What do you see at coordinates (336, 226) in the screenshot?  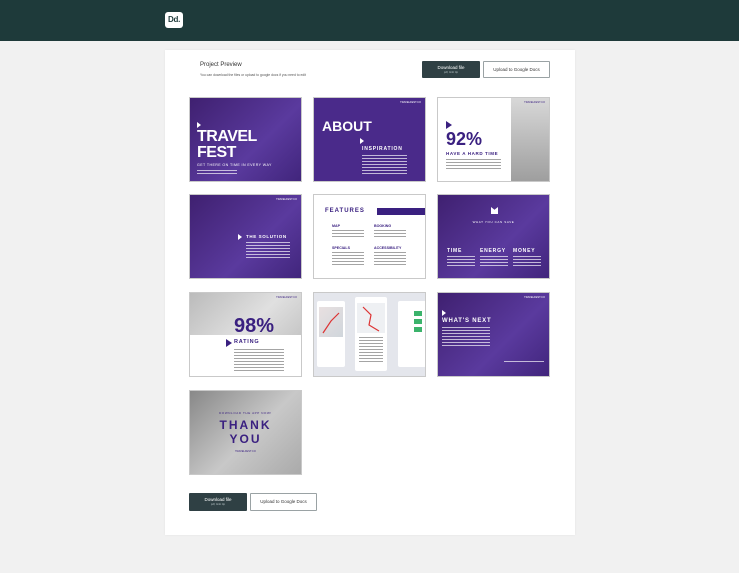 I see `feature-map: MAP` at bounding box center [336, 226].